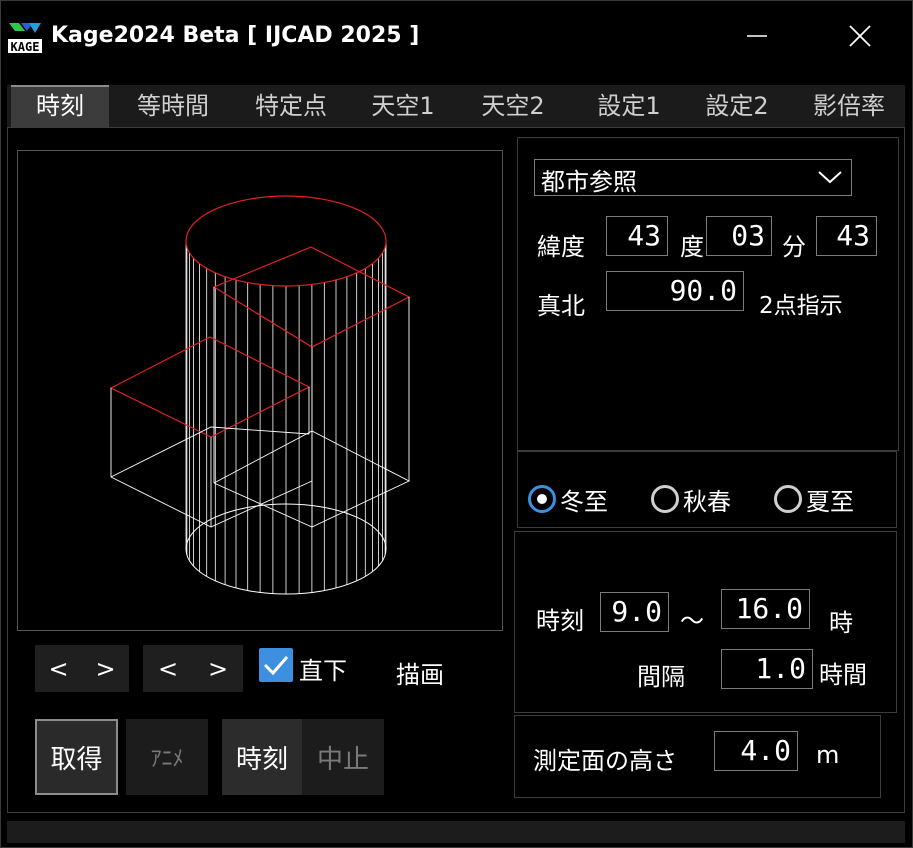 This screenshot has width=913, height=848. What do you see at coordinates (262, 757) in the screenshot?
I see `time-button: 時刻` at bounding box center [262, 757].